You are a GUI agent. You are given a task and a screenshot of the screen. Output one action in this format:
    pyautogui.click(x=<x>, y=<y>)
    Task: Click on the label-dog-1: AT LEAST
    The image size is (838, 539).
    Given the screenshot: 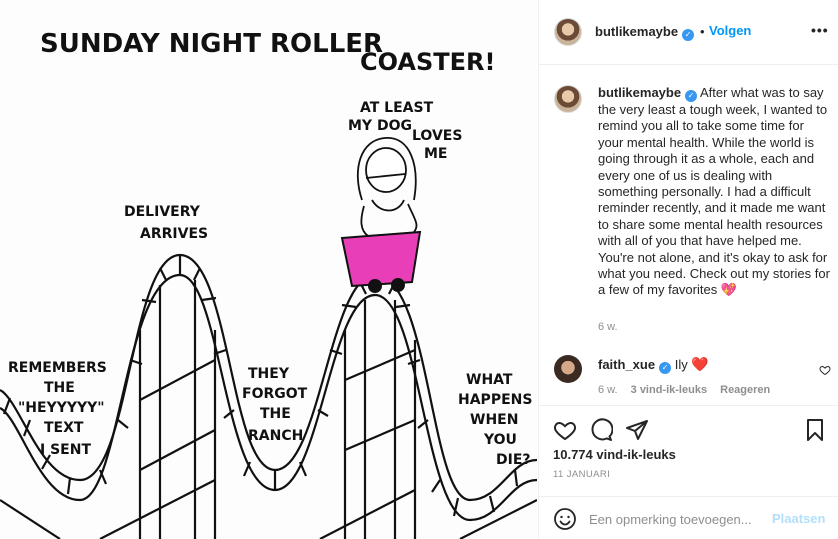 What is the action you would take?
    pyautogui.click(x=397, y=108)
    